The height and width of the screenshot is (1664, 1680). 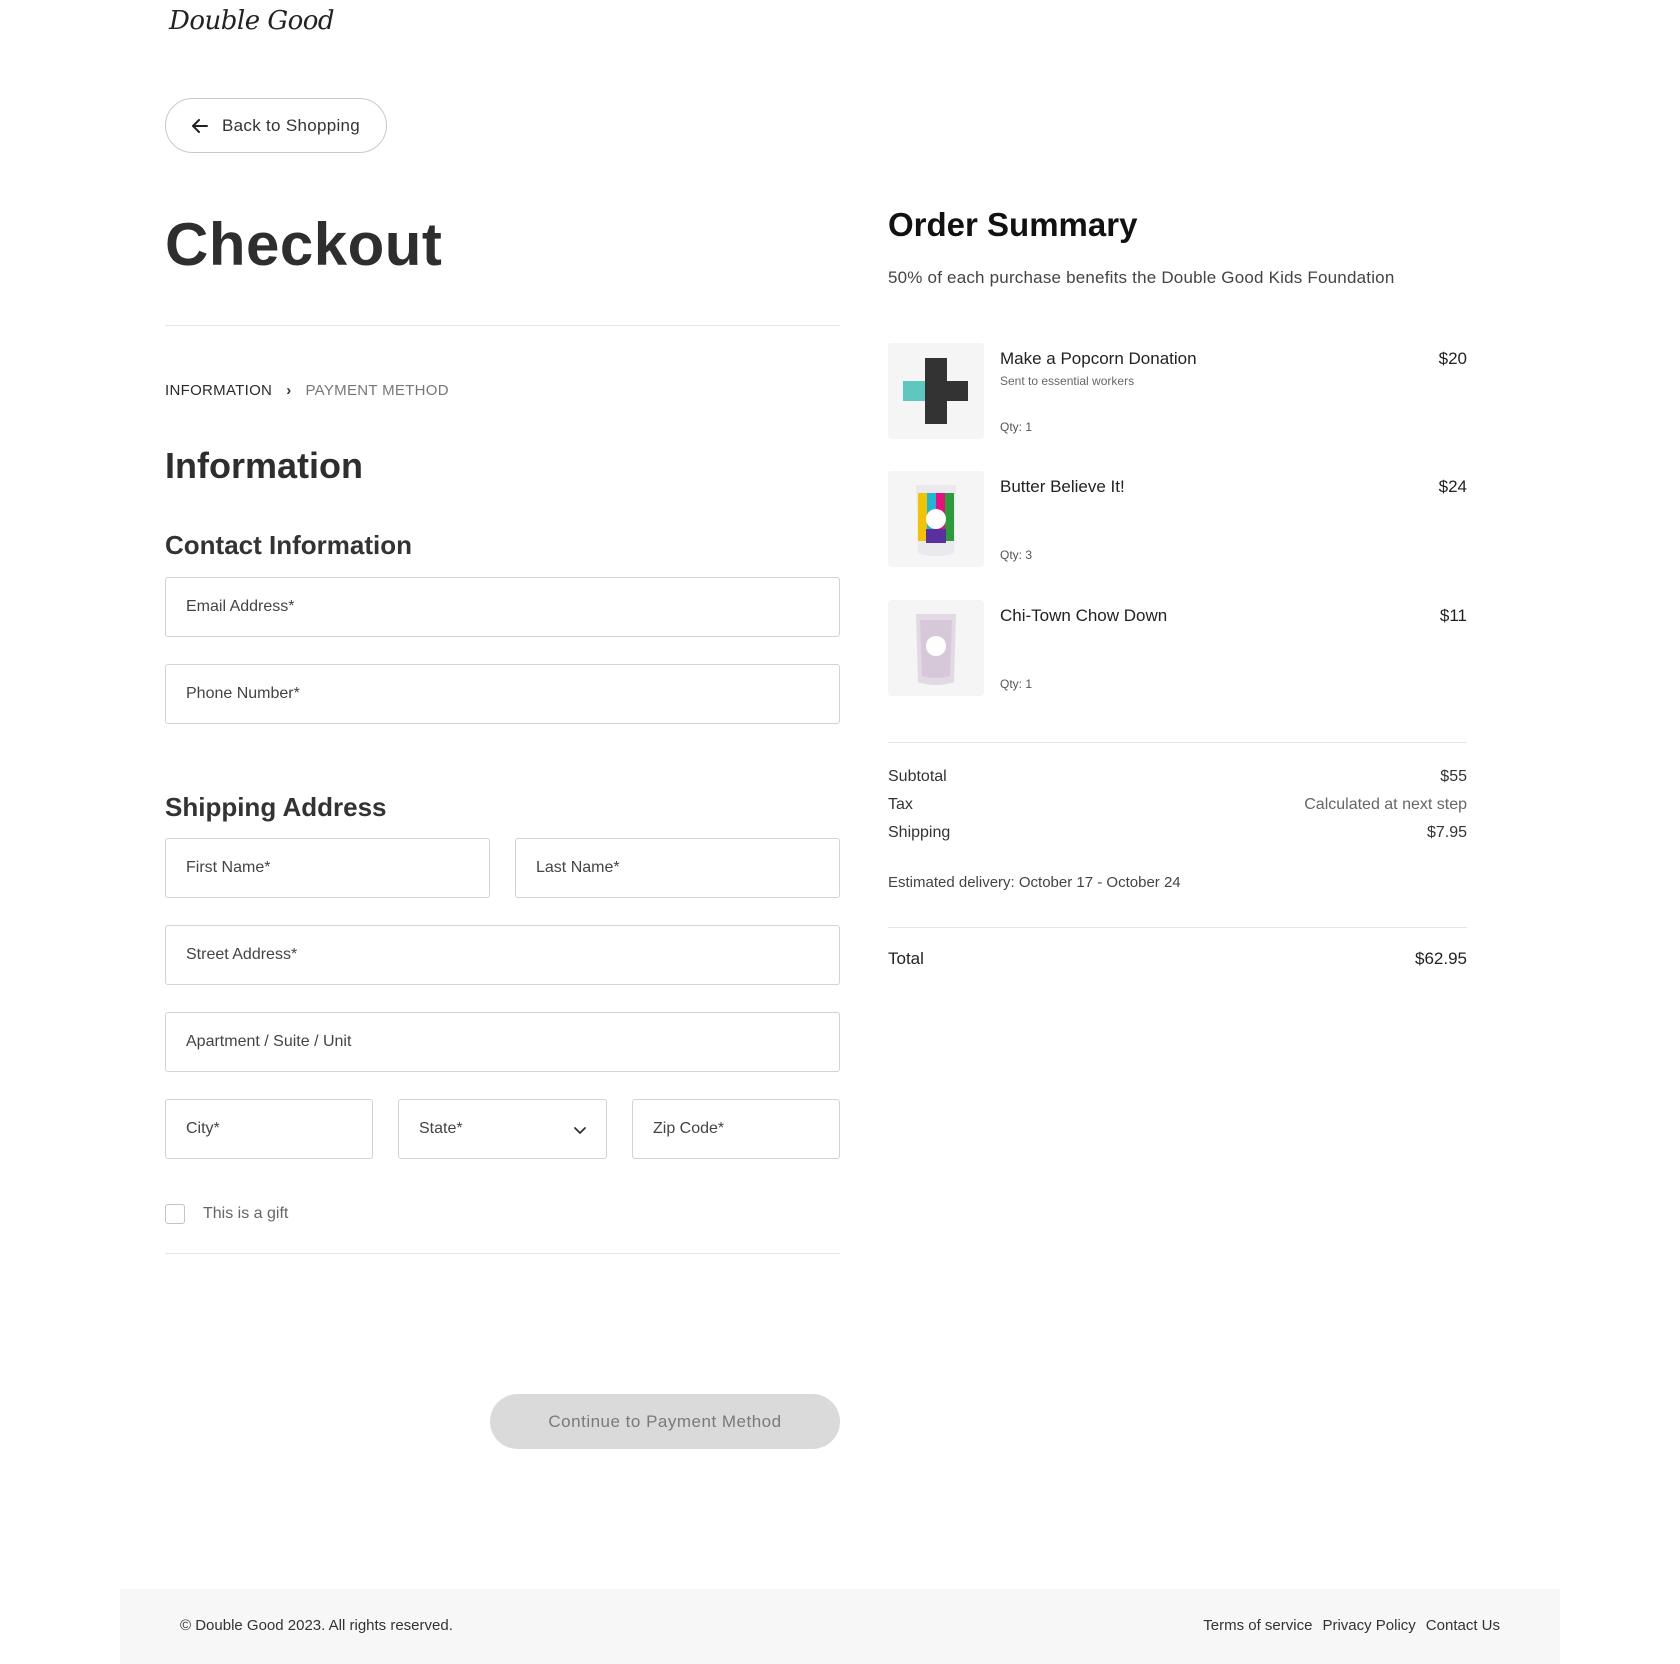 I want to click on item-name: Chi-Town Chow Down, so click(x=1084, y=615).